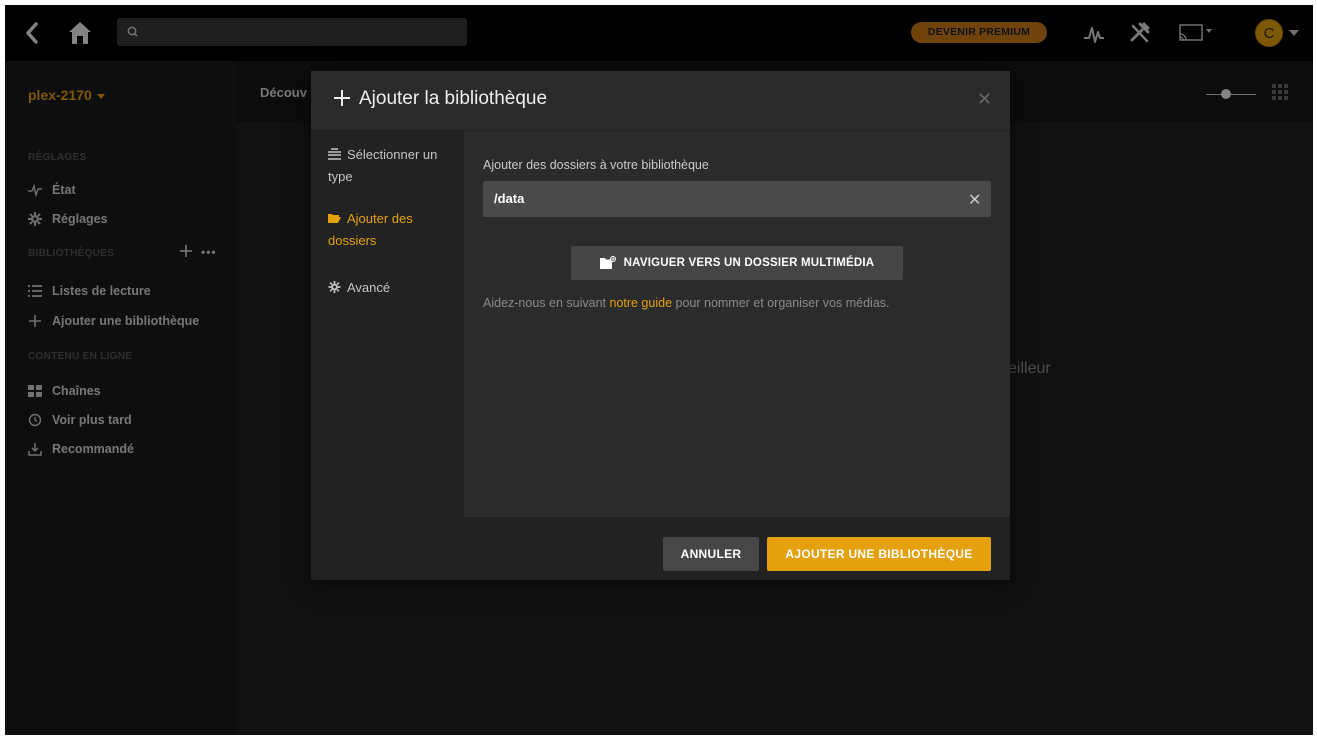  I want to click on dialog-footer: ANNULER AJOUTER UNE BIBLIOTHÈQUE, so click(660, 548).